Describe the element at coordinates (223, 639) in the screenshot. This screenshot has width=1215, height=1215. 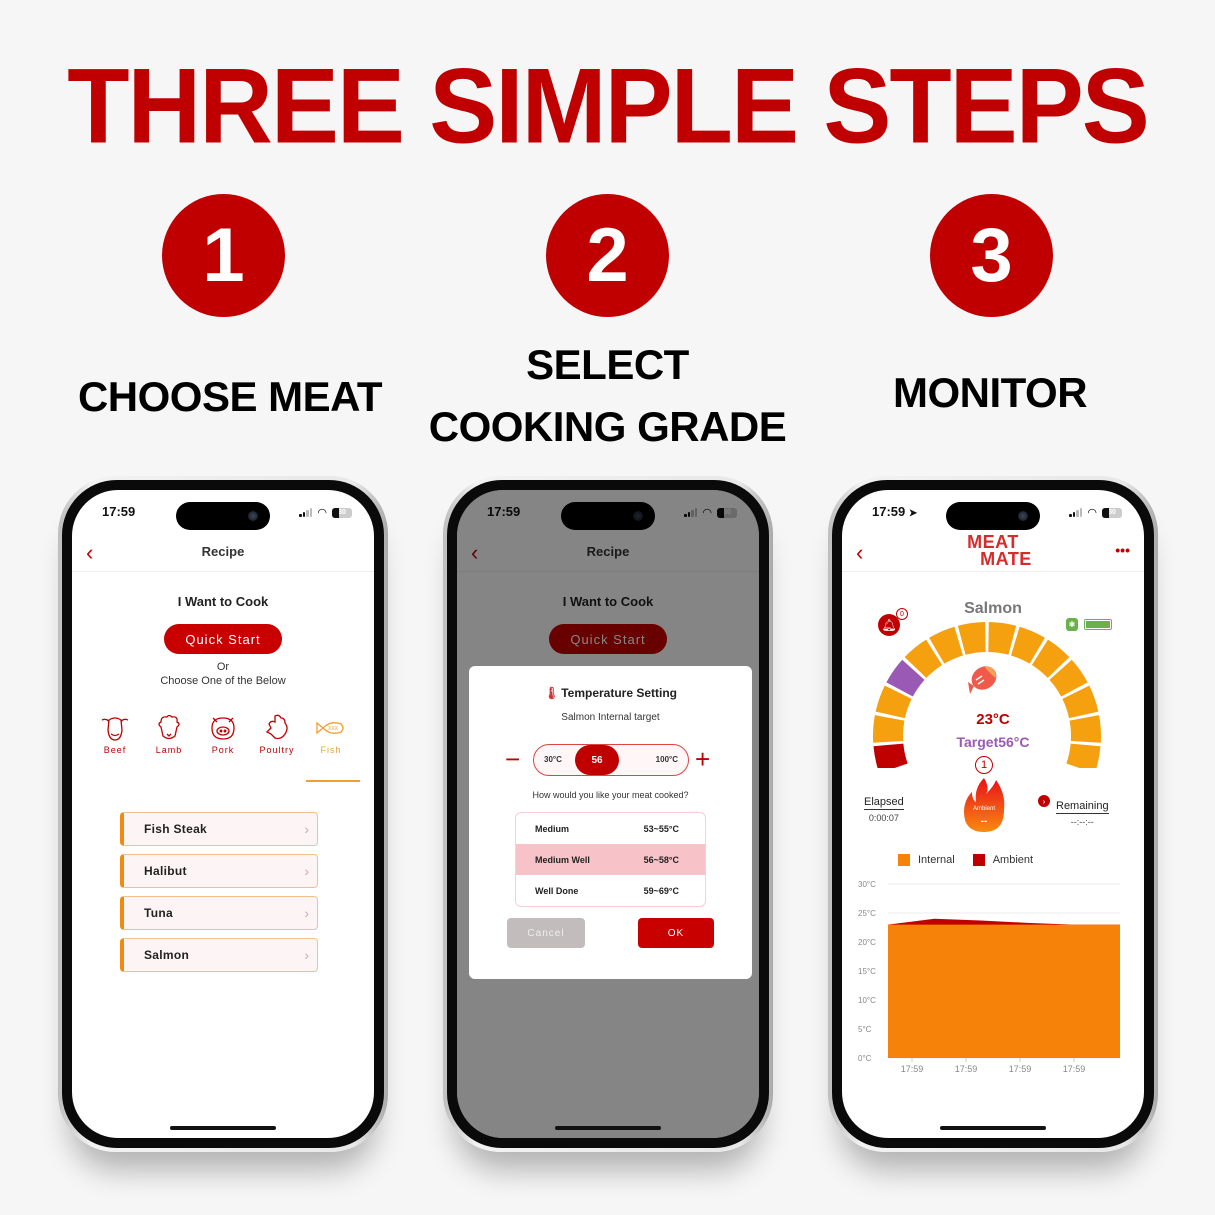
I see `quick-start-button: Quick Start` at that location.